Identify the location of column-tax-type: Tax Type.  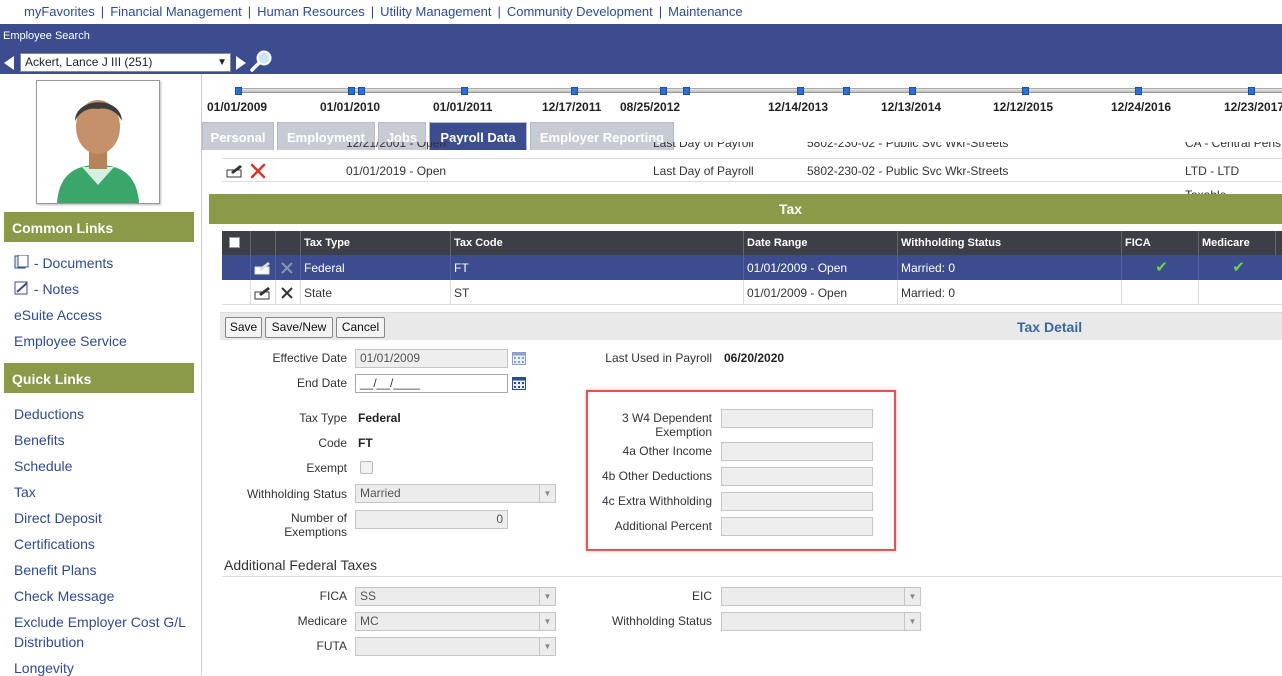
(375, 243).